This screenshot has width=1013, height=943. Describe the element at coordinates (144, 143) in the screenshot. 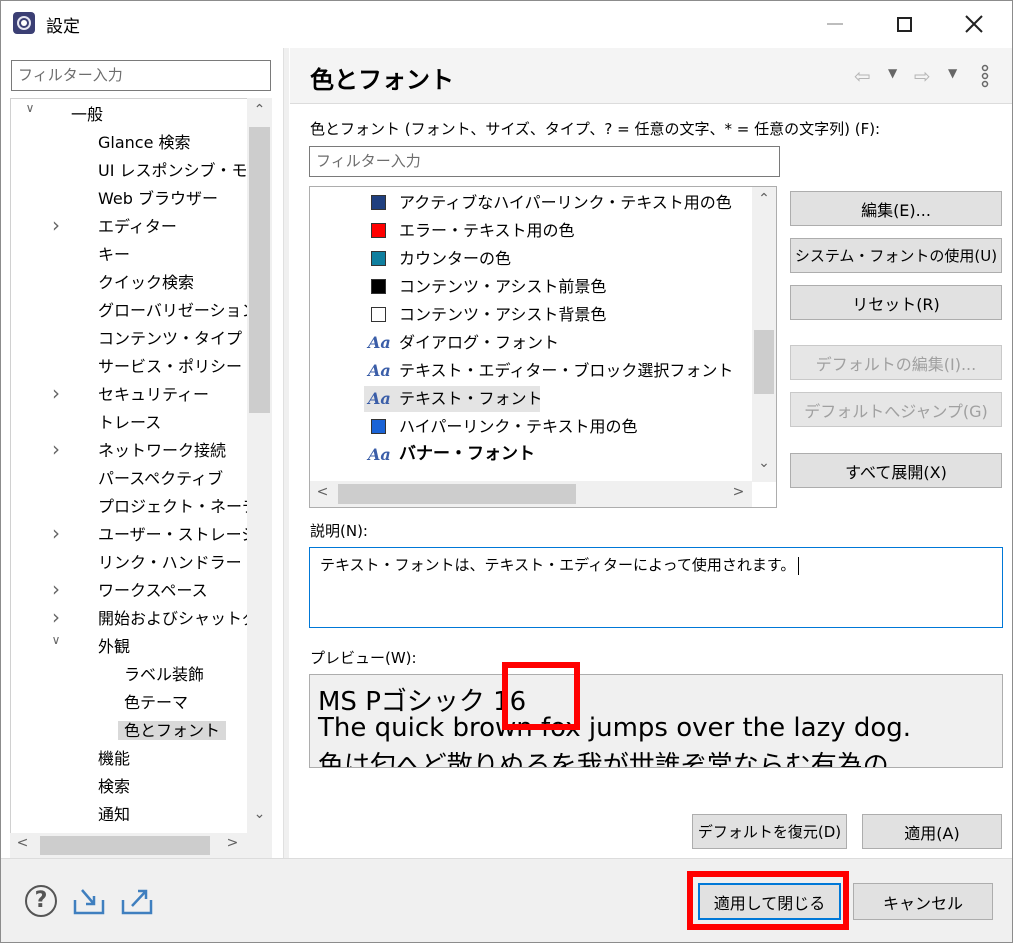

I see `tree-item: Glance 検索` at that location.